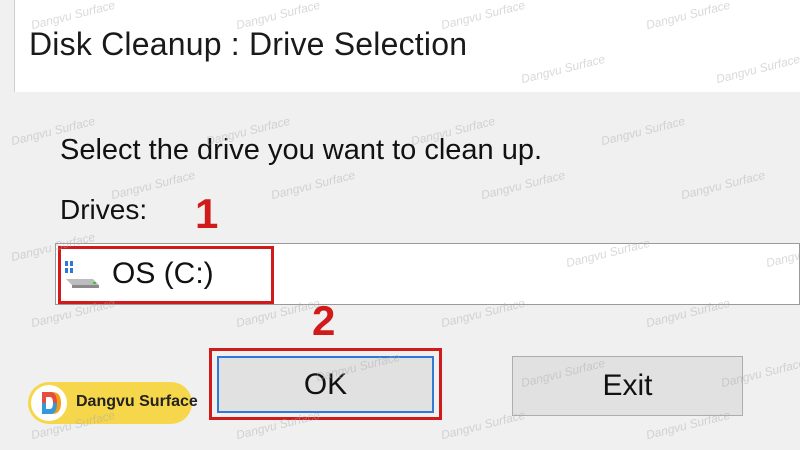 Image resolution: width=800 pixels, height=450 pixels. I want to click on window-title: Disk Cleanup : Drive Selection, so click(248, 44).